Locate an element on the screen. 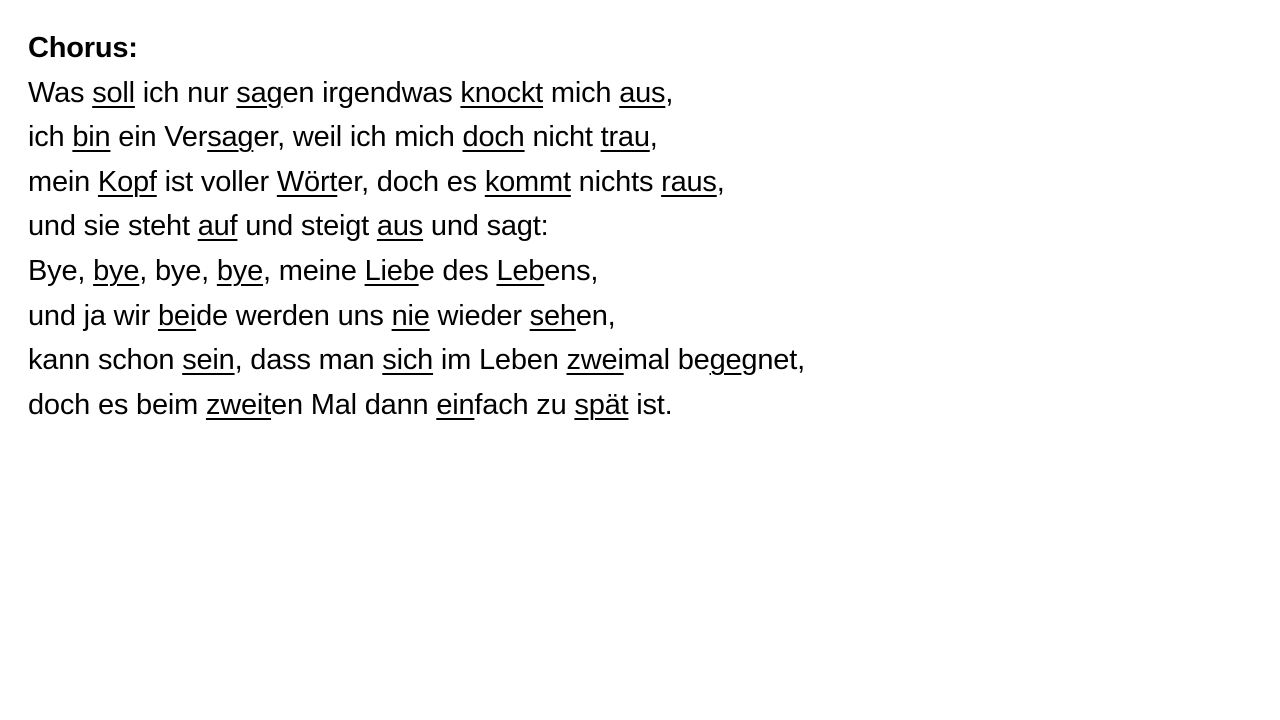 This screenshot has height=720, width=1280. underlined-segment: sich is located at coordinates (408, 360).